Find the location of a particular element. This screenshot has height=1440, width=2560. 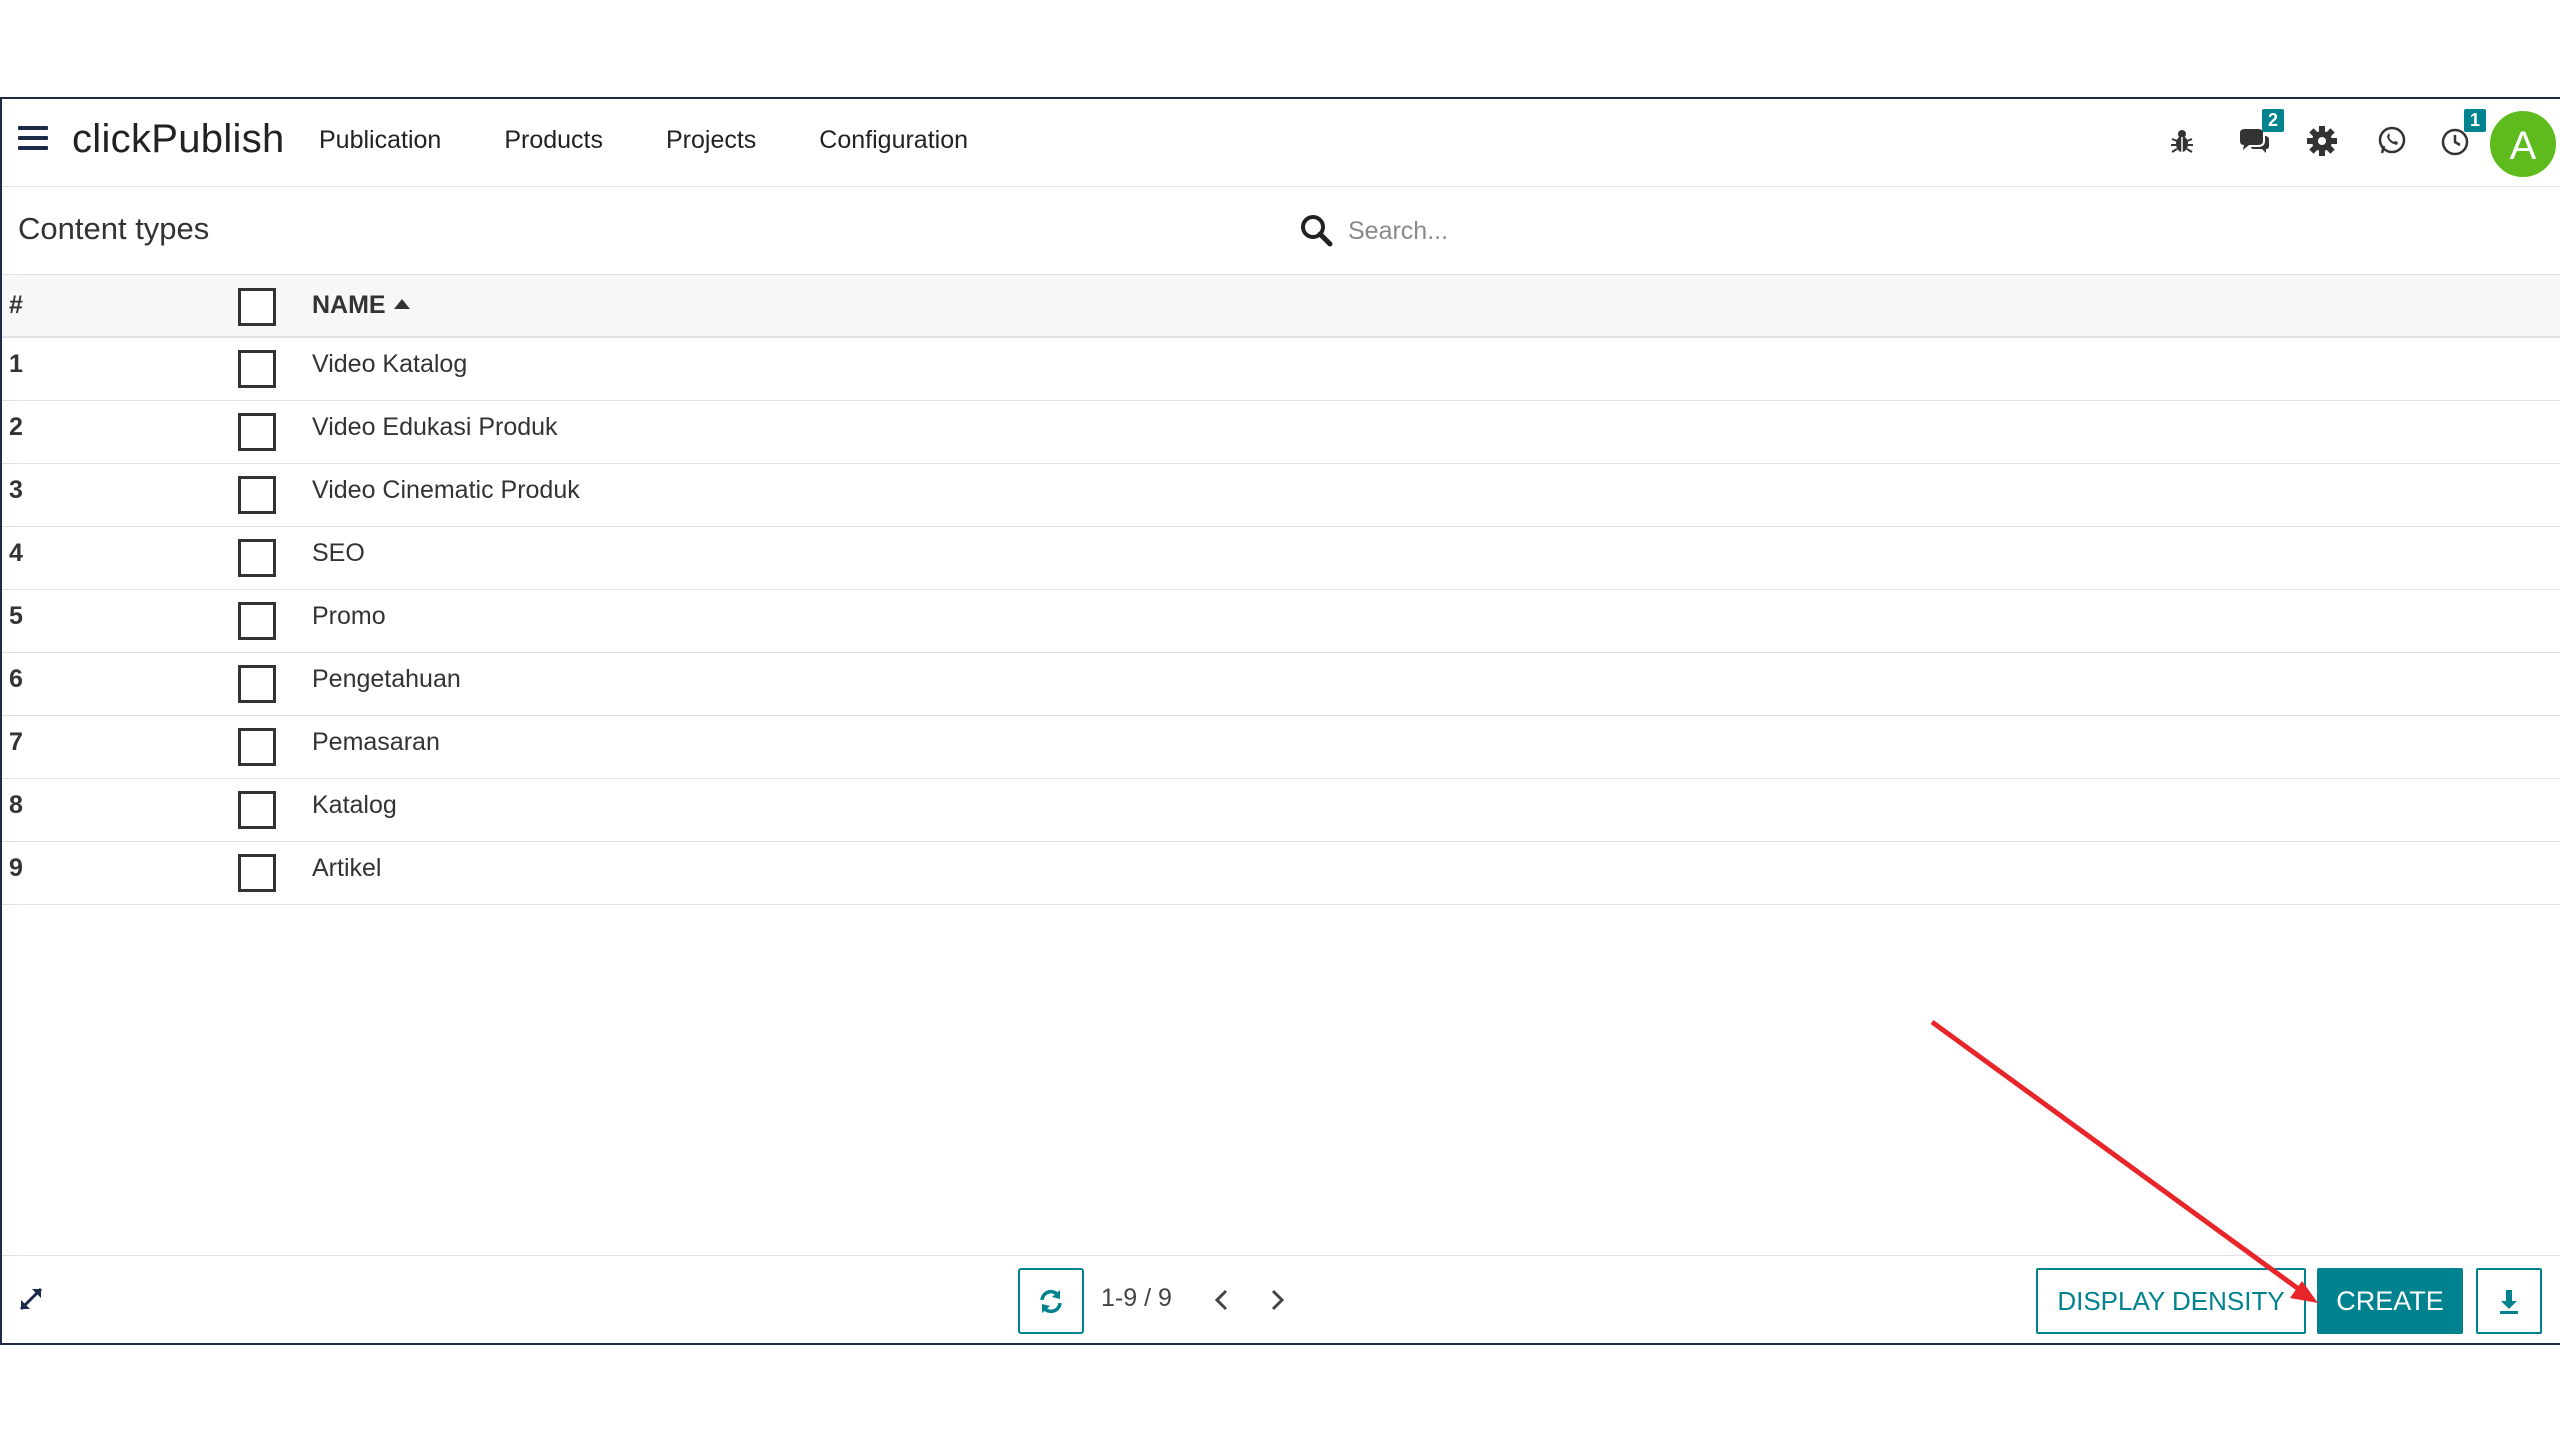

whatsapp-icon is located at coordinates (2392, 141).